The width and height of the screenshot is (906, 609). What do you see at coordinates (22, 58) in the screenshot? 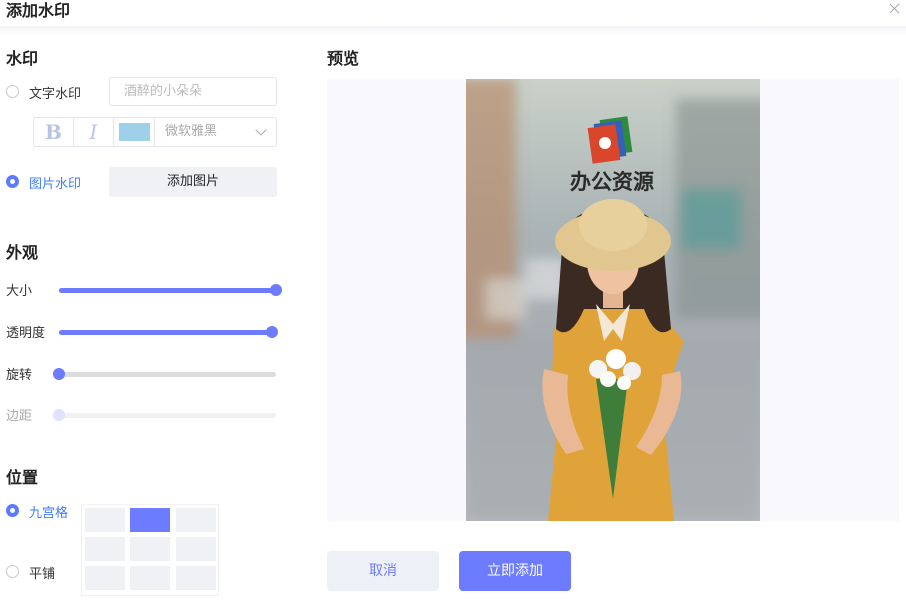
I see `watermark-heading: 水印` at bounding box center [22, 58].